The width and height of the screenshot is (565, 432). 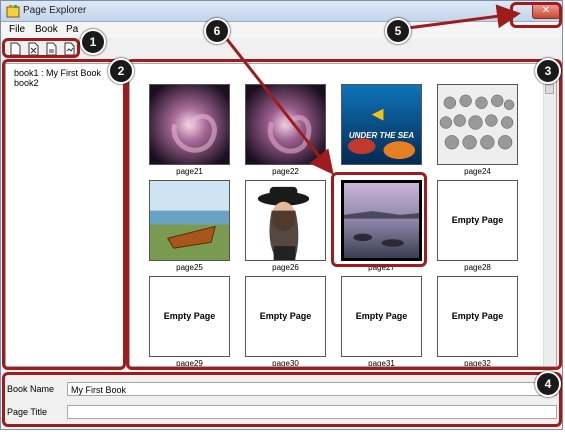 What do you see at coordinates (55, 10) in the screenshot?
I see `window-title: Page Explorer` at bounding box center [55, 10].